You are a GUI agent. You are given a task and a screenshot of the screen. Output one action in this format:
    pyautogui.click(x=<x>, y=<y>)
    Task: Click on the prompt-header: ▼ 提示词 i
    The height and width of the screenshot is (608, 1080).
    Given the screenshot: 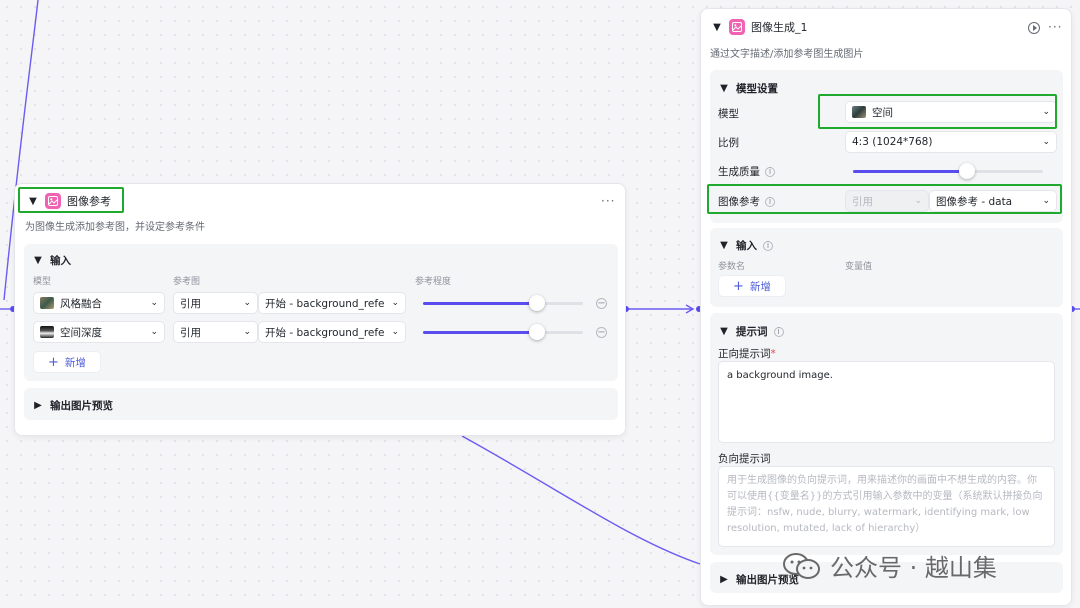 What is the action you would take?
    pyautogui.click(x=751, y=331)
    